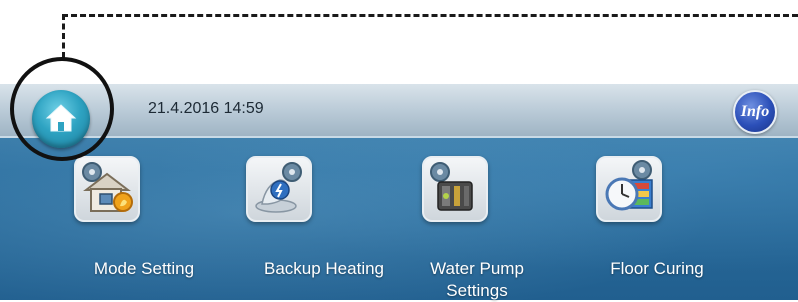 This screenshot has height=302, width=798. Describe the element at coordinates (629, 185) in the screenshot. I see `floor-curing-icon` at that location.